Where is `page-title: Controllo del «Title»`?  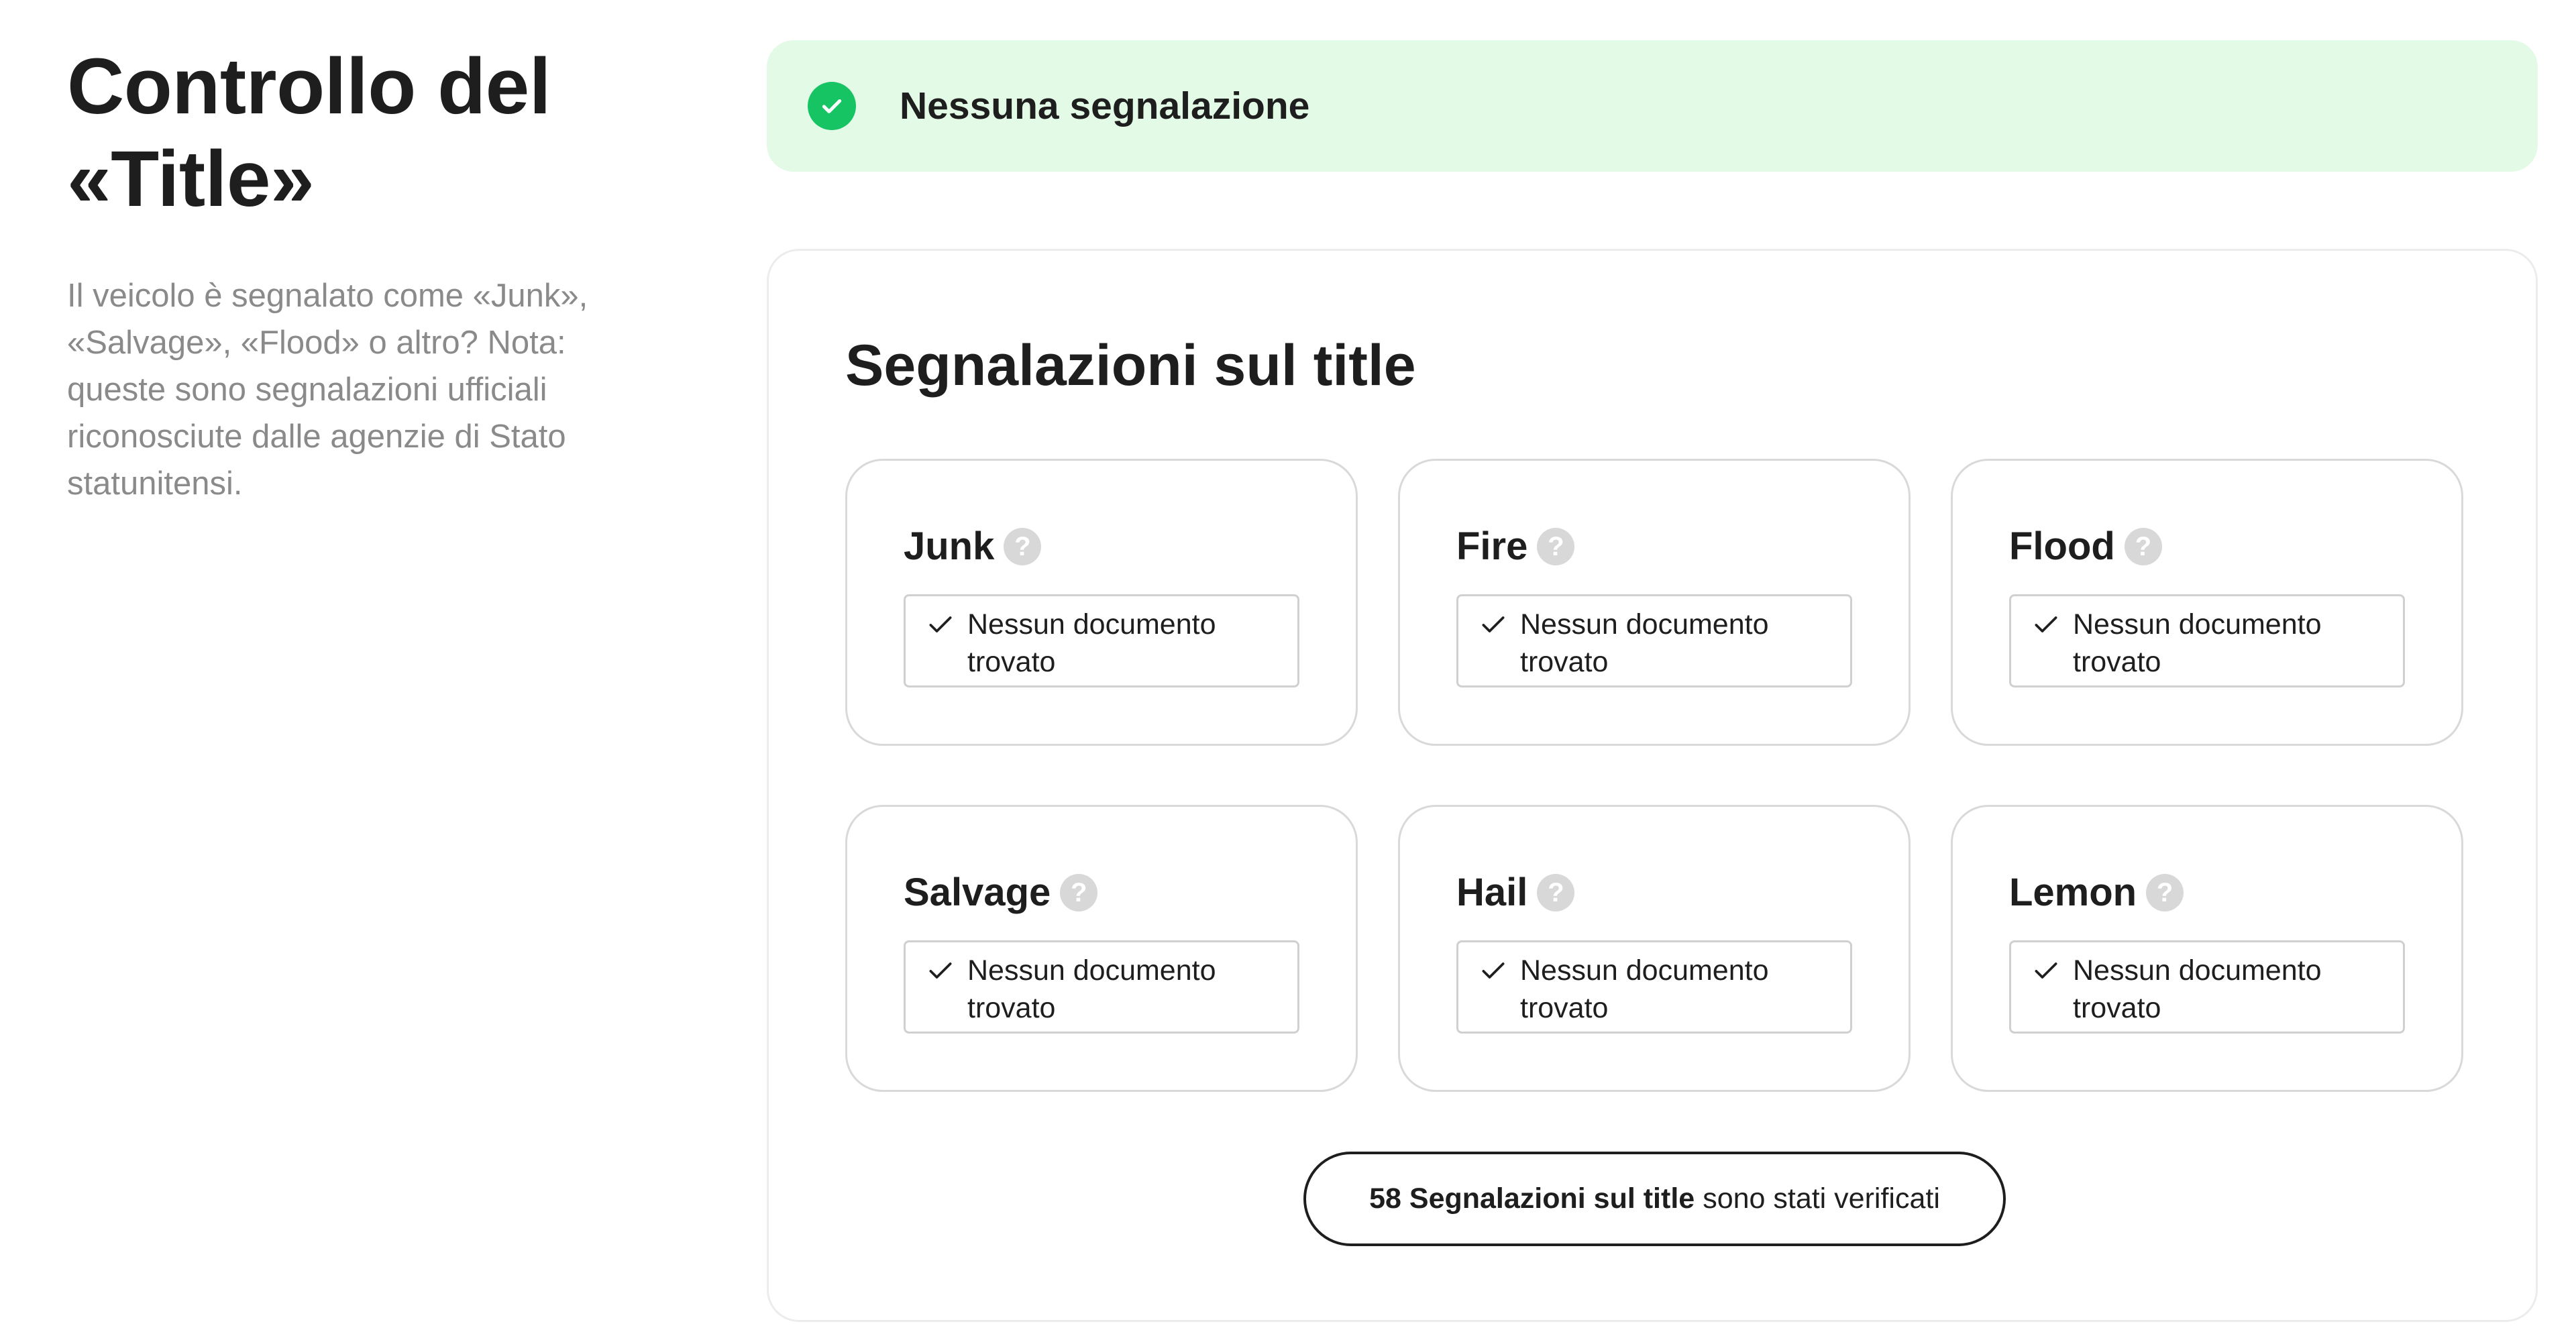
page-title: Controllo del «Title» is located at coordinates (309, 132).